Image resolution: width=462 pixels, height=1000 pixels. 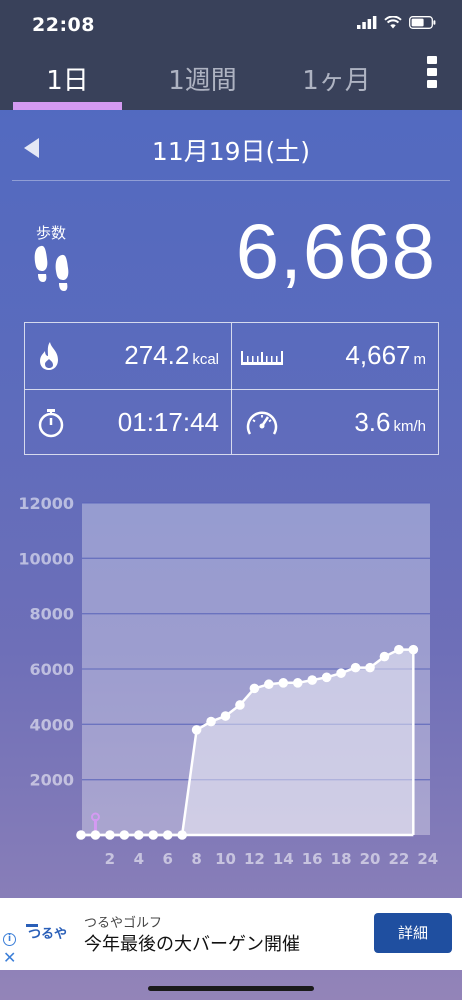 I want to click on flame-icon, so click(x=49, y=356).